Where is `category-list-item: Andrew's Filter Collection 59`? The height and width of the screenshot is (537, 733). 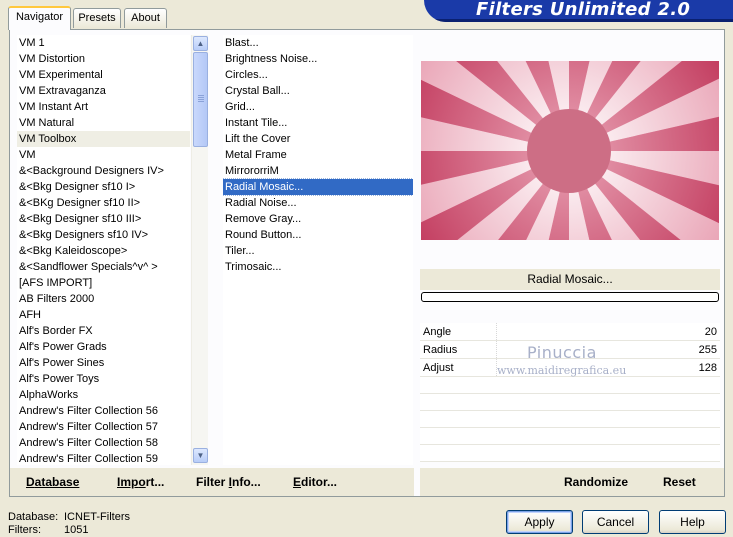
category-list-item: Andrew's Filter Collection 59 is located at coordinates (103, 458).